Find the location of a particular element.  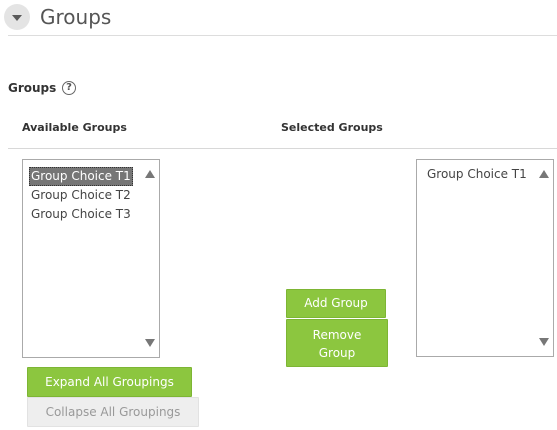

chevron-down-icon is located at coordinates (17, 17).